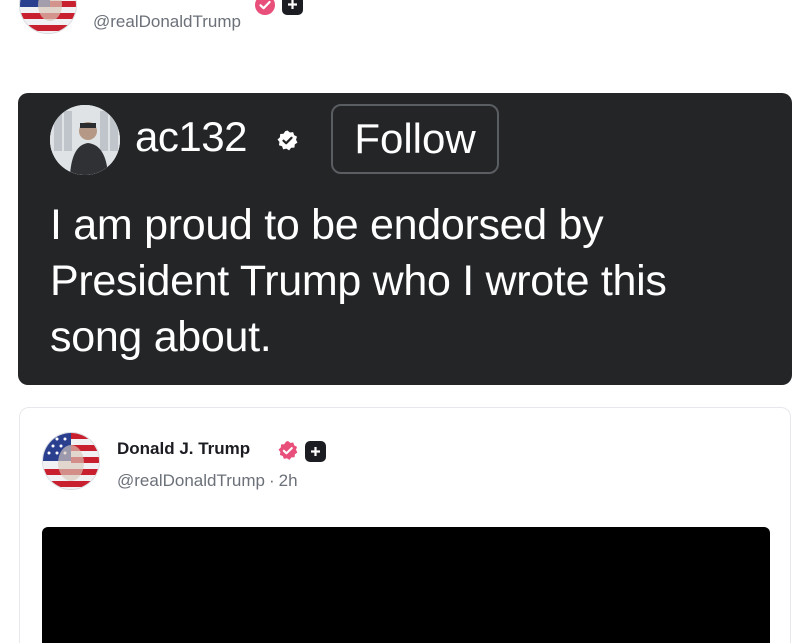 This screenshot has height=643, width=800. What do you see at coordinates (301, 451) in the screenshot?
I see `post-badges` at bounding box center [301, 451].